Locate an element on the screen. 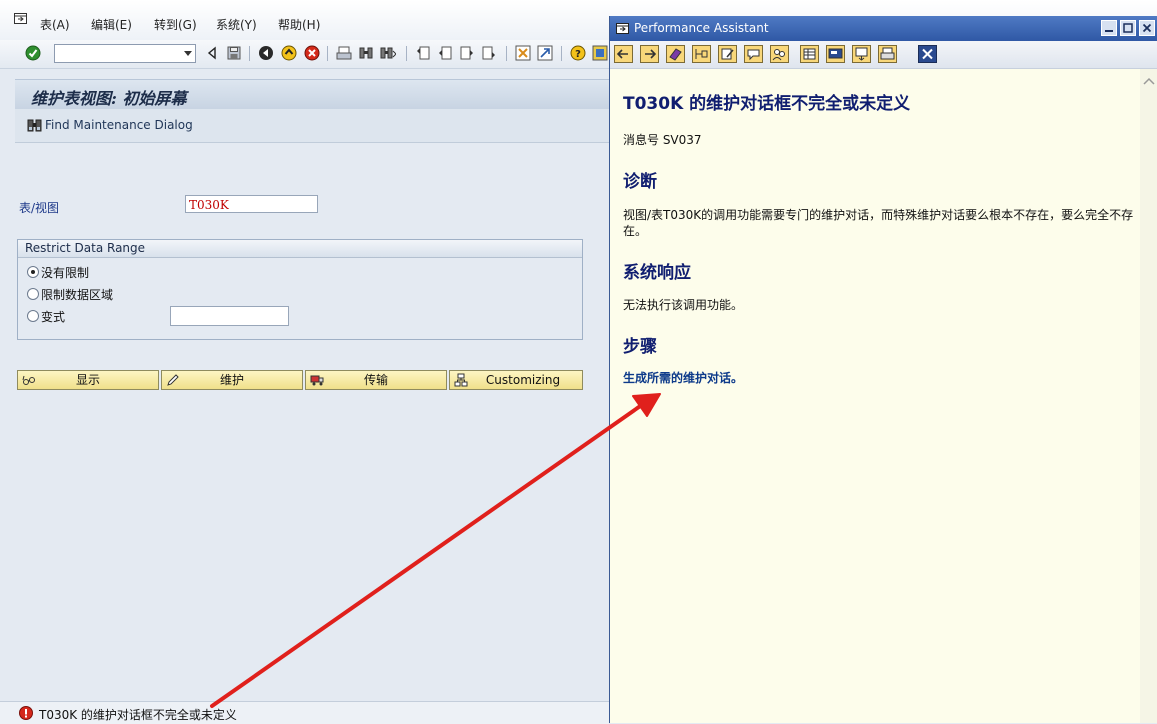 This screenshot has width=1157, height=724. restrict-data-range-header: Restrict Data Range is located at coordinates (300, 249).